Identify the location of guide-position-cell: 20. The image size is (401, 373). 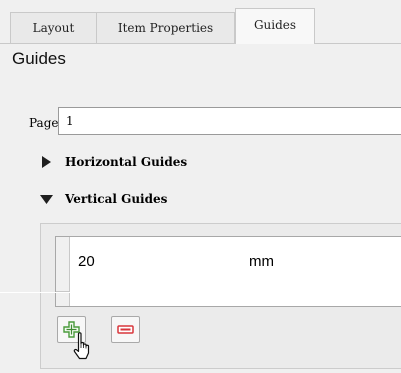
(86, 261).